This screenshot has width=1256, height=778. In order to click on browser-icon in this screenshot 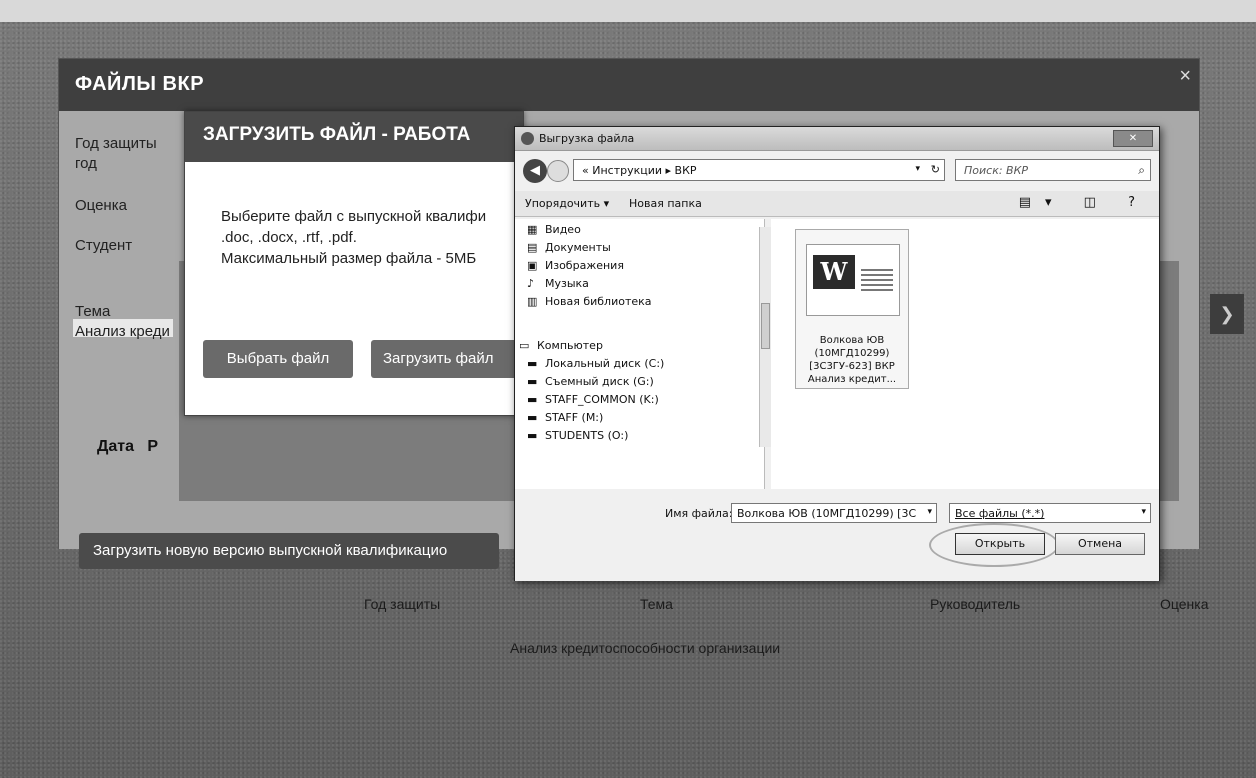, I will do `click(527, 138)`.